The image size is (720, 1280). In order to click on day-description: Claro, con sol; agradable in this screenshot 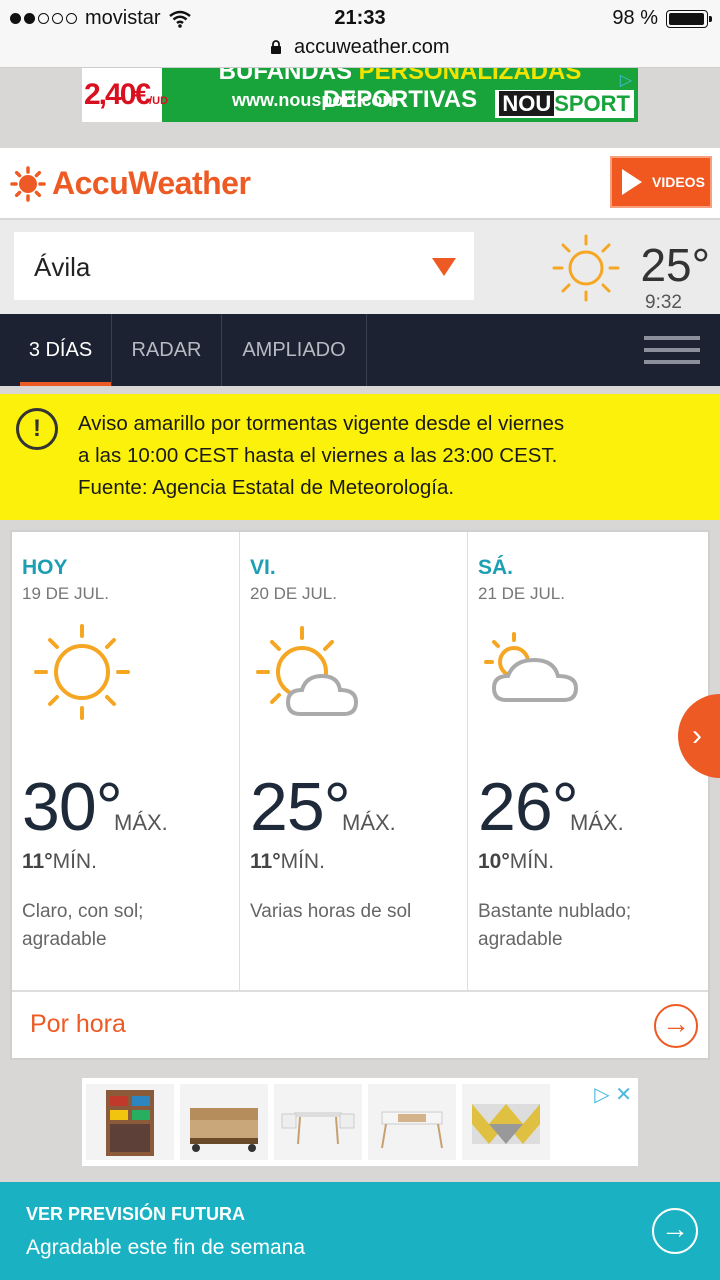, I will do `click(83, 925)`.